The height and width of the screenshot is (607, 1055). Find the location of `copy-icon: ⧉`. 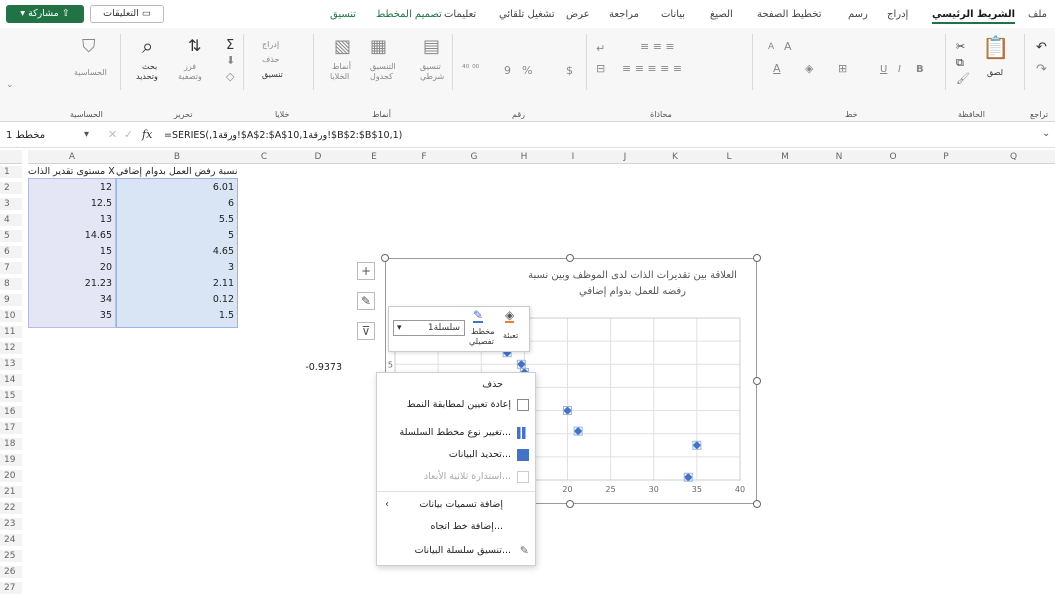

copy-icon: ⧉ is located at coordinates (960, 63).